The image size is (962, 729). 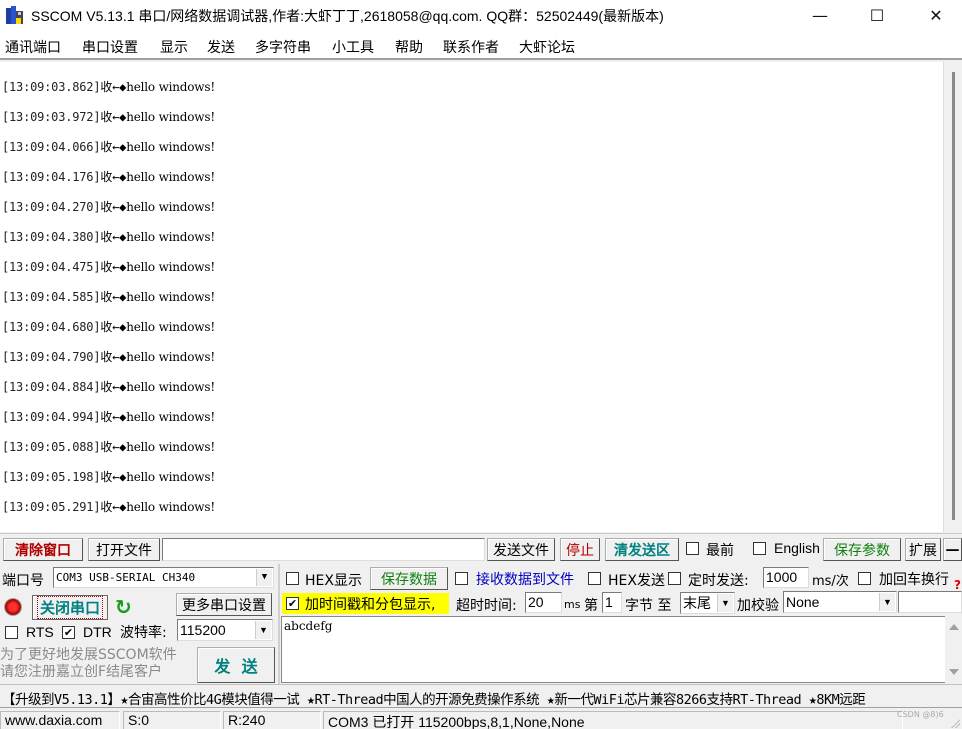 What do you see at coordinates (612, 602) in the screenshot?
I see `byte-from-input: 1` at bounding box center [612, 602].